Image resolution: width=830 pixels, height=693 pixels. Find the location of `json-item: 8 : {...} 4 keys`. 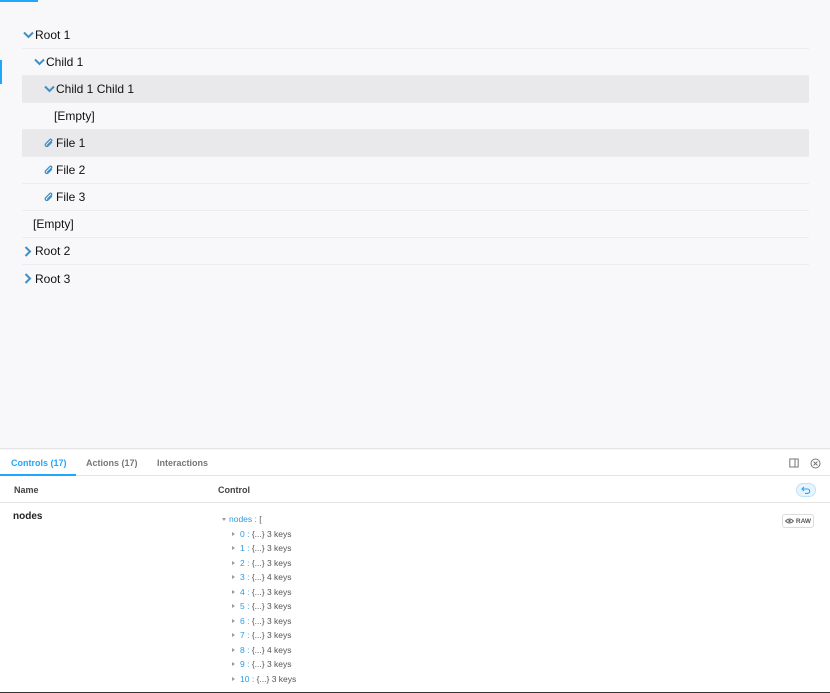

json-item: 8 : {...} 4 keys is located at coordinates (259, 650).